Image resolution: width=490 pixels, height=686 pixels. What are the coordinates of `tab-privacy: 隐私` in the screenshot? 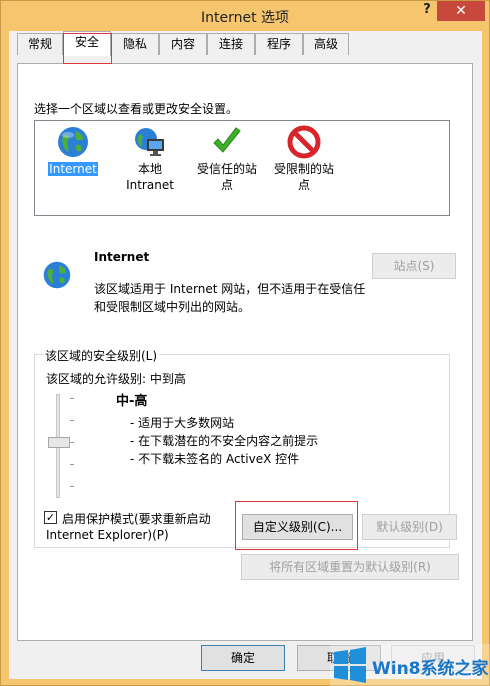 It's located at (135, 44).